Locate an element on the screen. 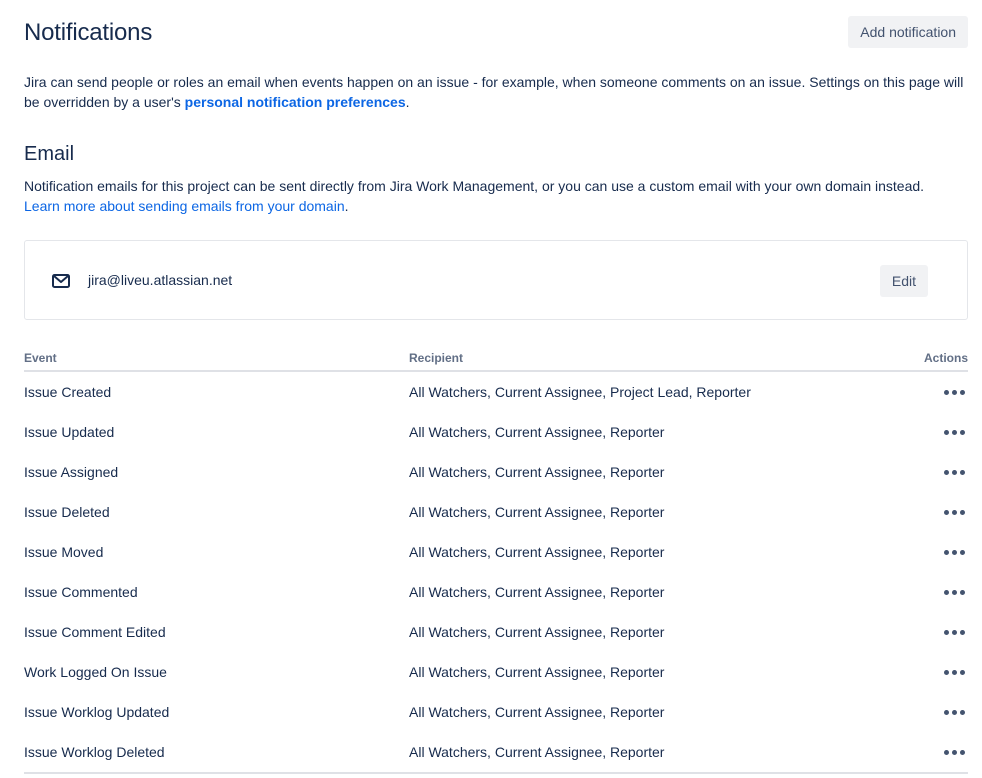 This screenshot has width=982, height=778. page-title: Notifications is located at coordinates (88, 32).